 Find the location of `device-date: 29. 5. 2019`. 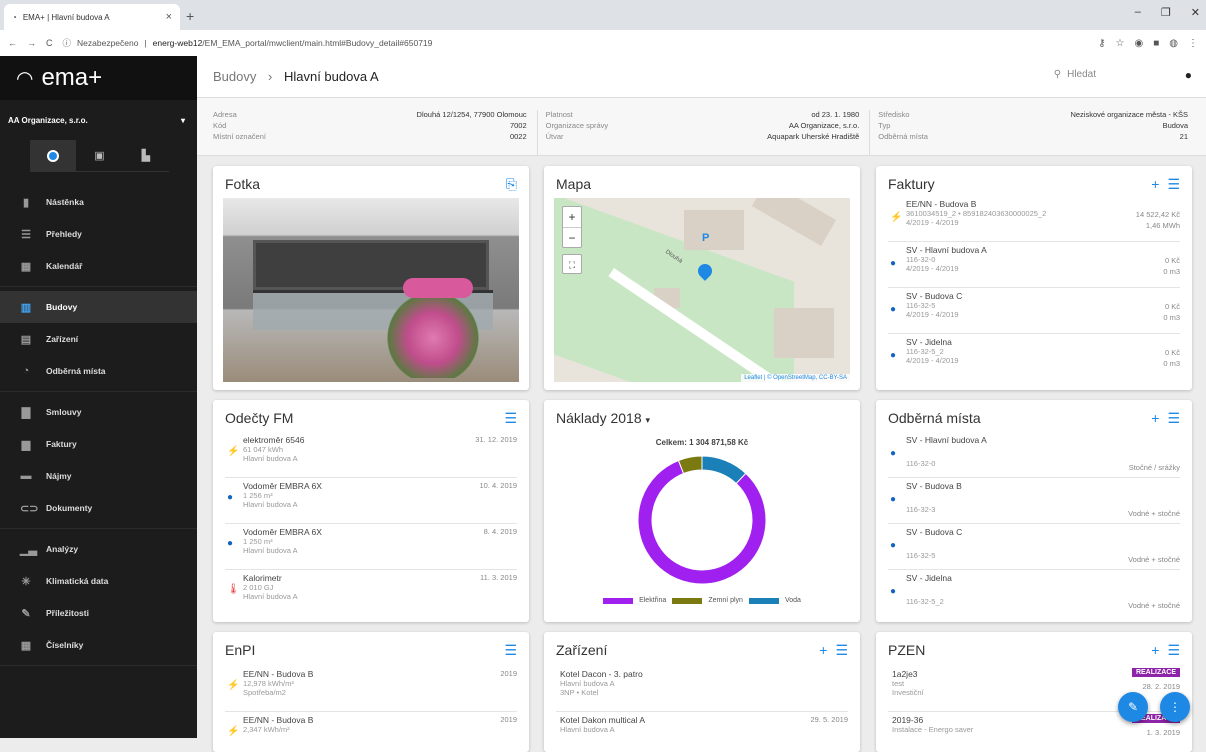

device-date: 29. 5. 2019 is located at coordinates (829, 719).